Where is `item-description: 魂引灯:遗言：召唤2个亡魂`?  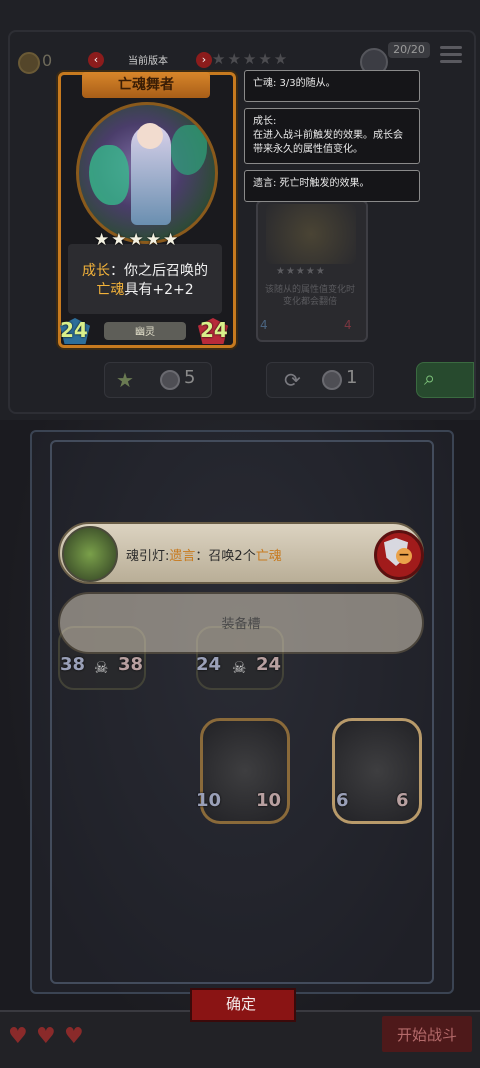
item-description: 魂引灯:遗言：召唤2个亡魂 is located at coordinates (204, 556).